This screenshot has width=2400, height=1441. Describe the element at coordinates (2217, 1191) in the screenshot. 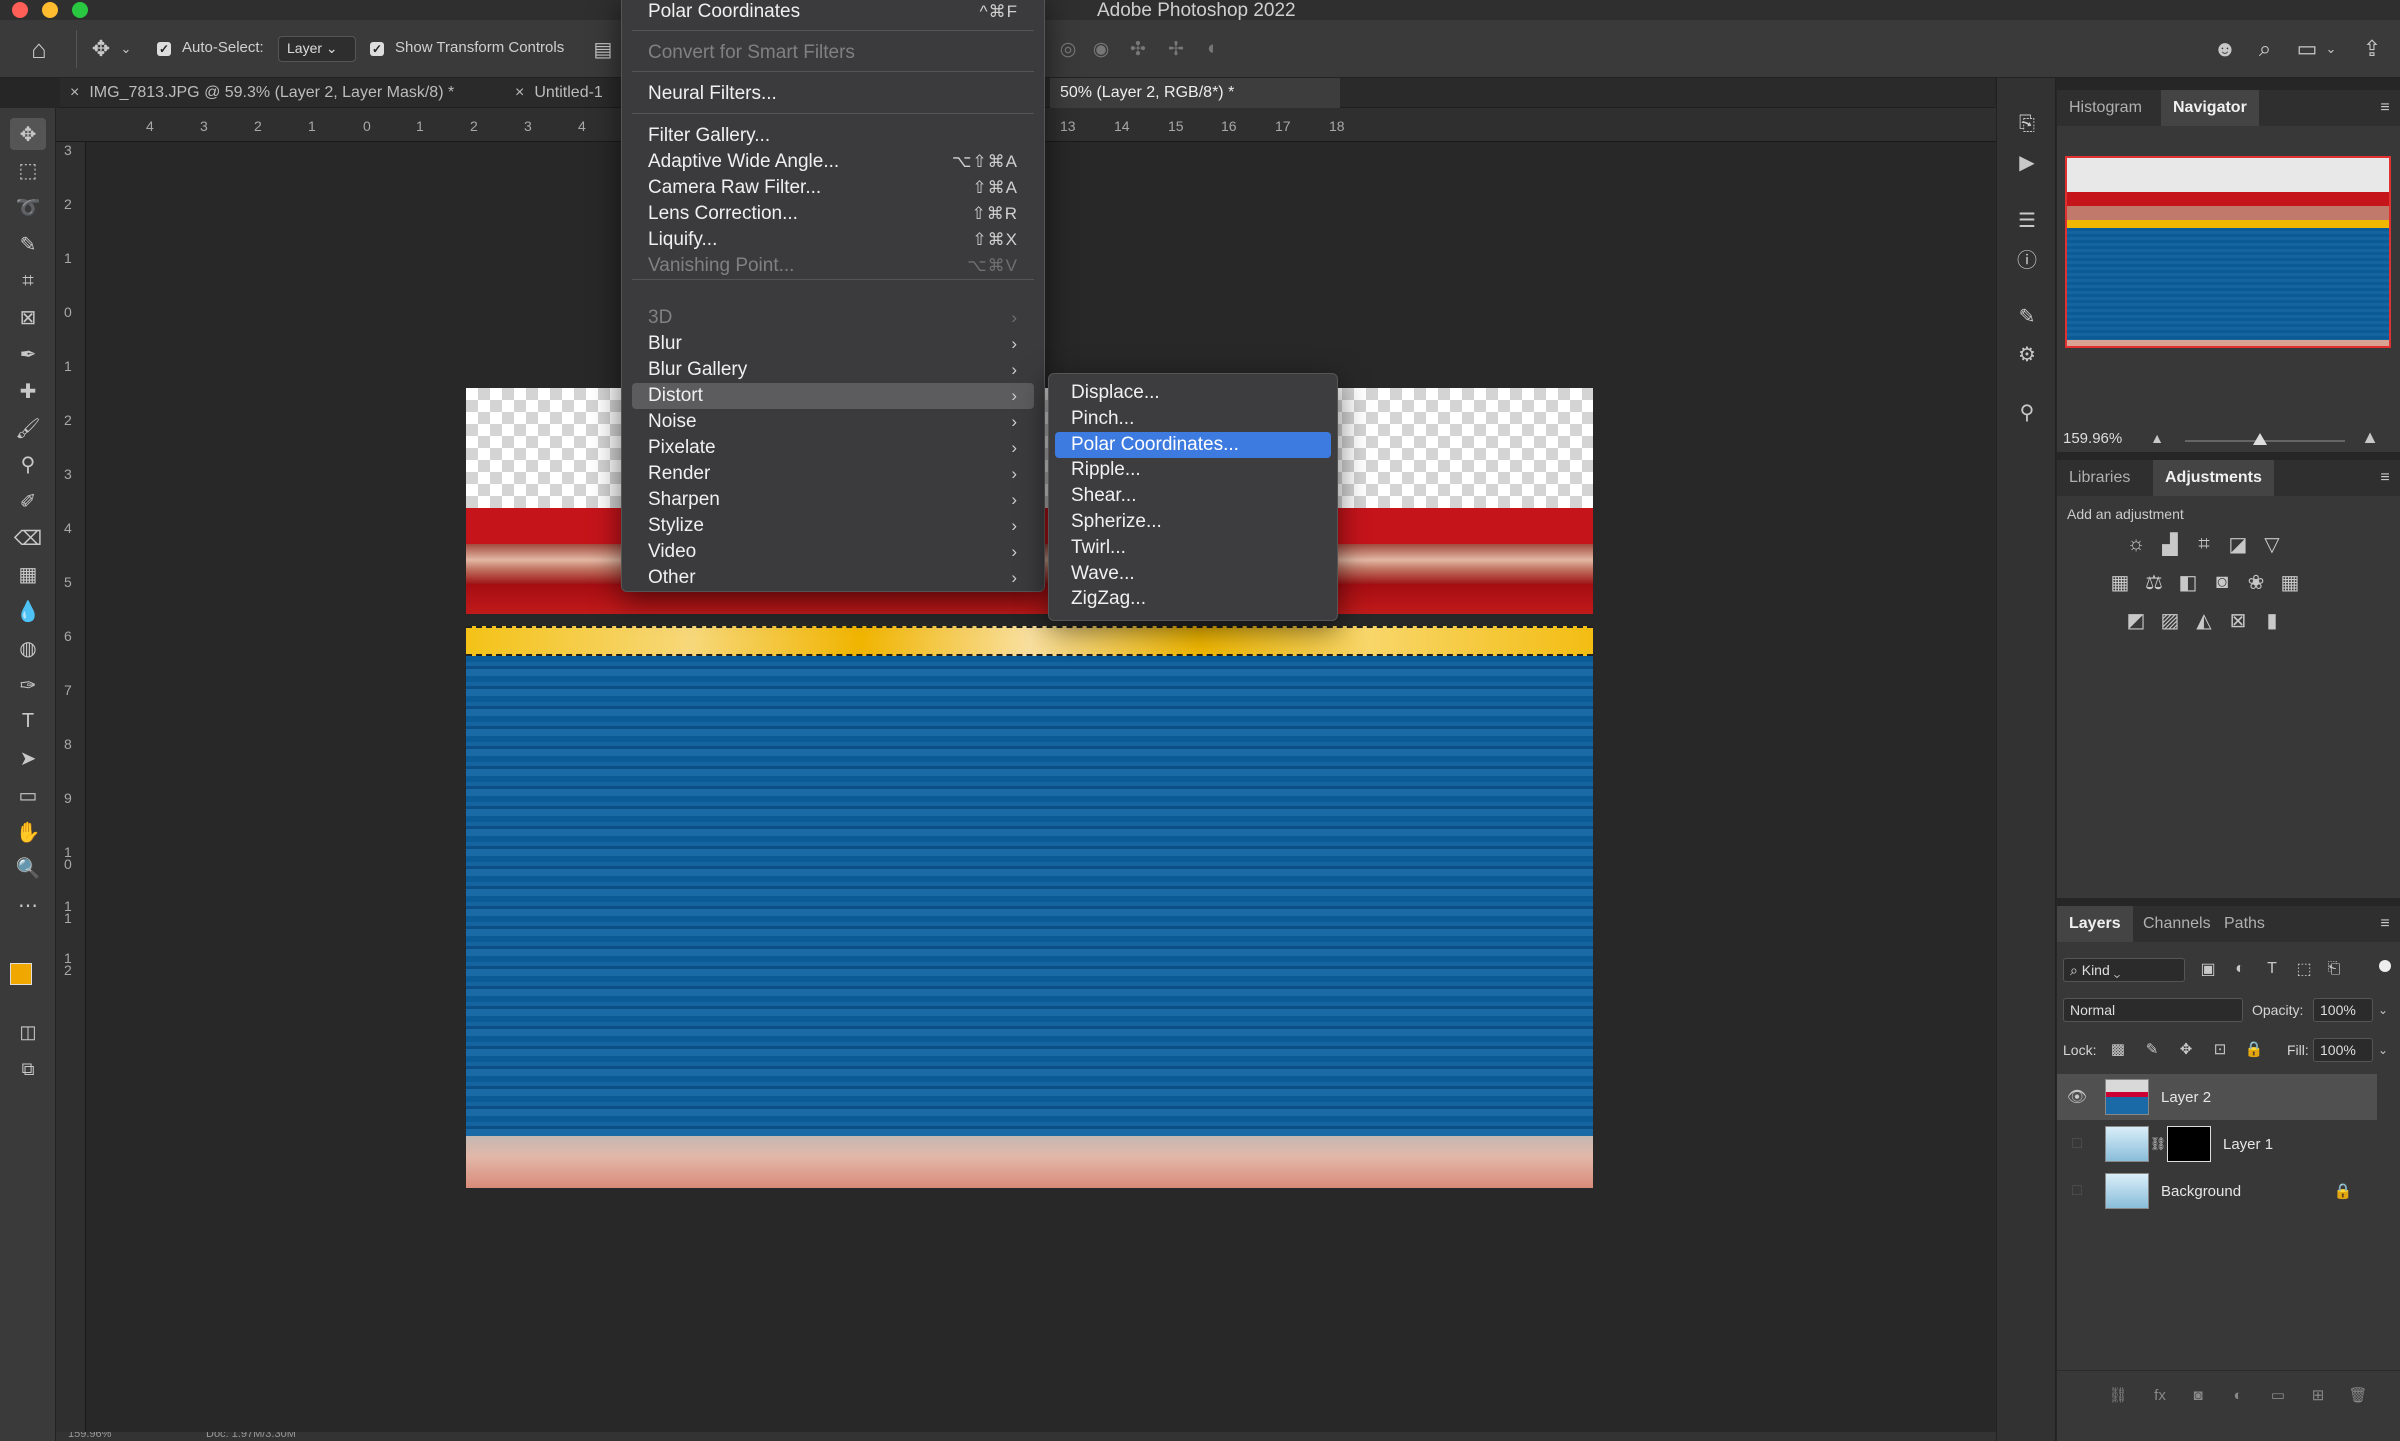

I see `layer-row: □ Background 🔒` at that location.